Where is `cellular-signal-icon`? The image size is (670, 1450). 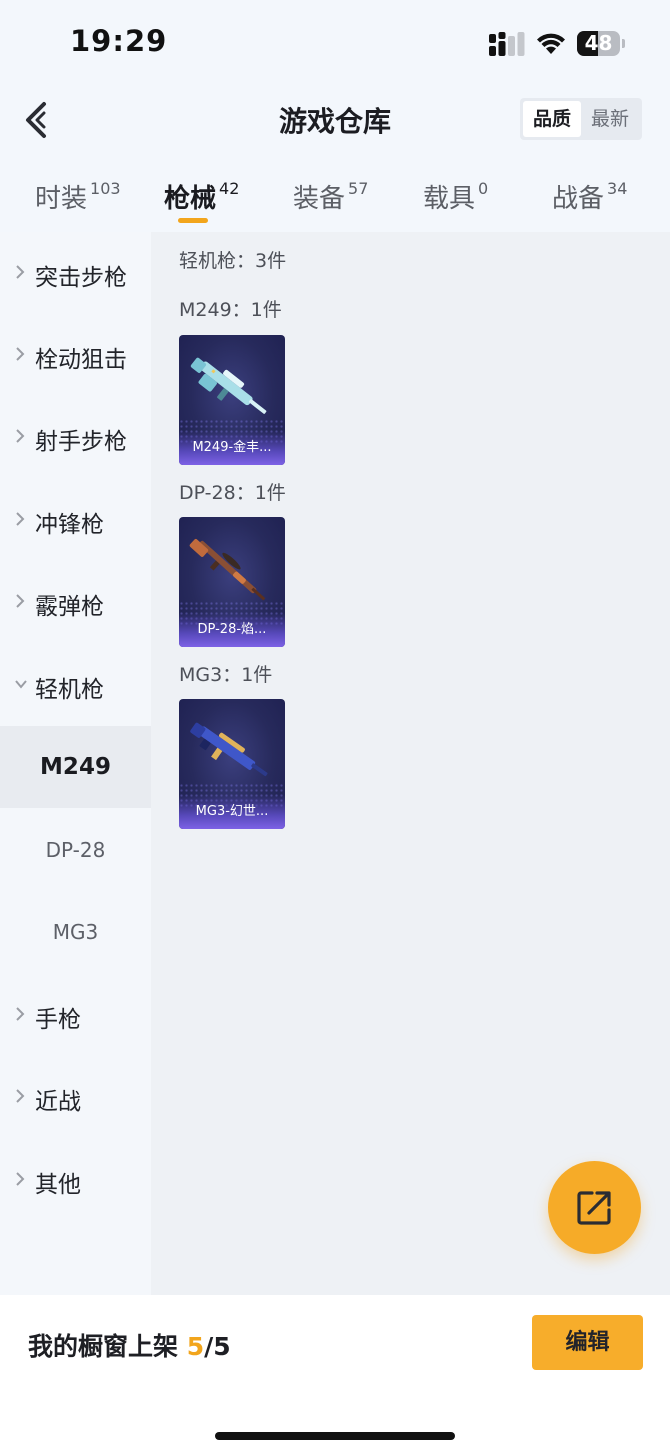 cellular-signal-icon is located at coordinates (507, 44).